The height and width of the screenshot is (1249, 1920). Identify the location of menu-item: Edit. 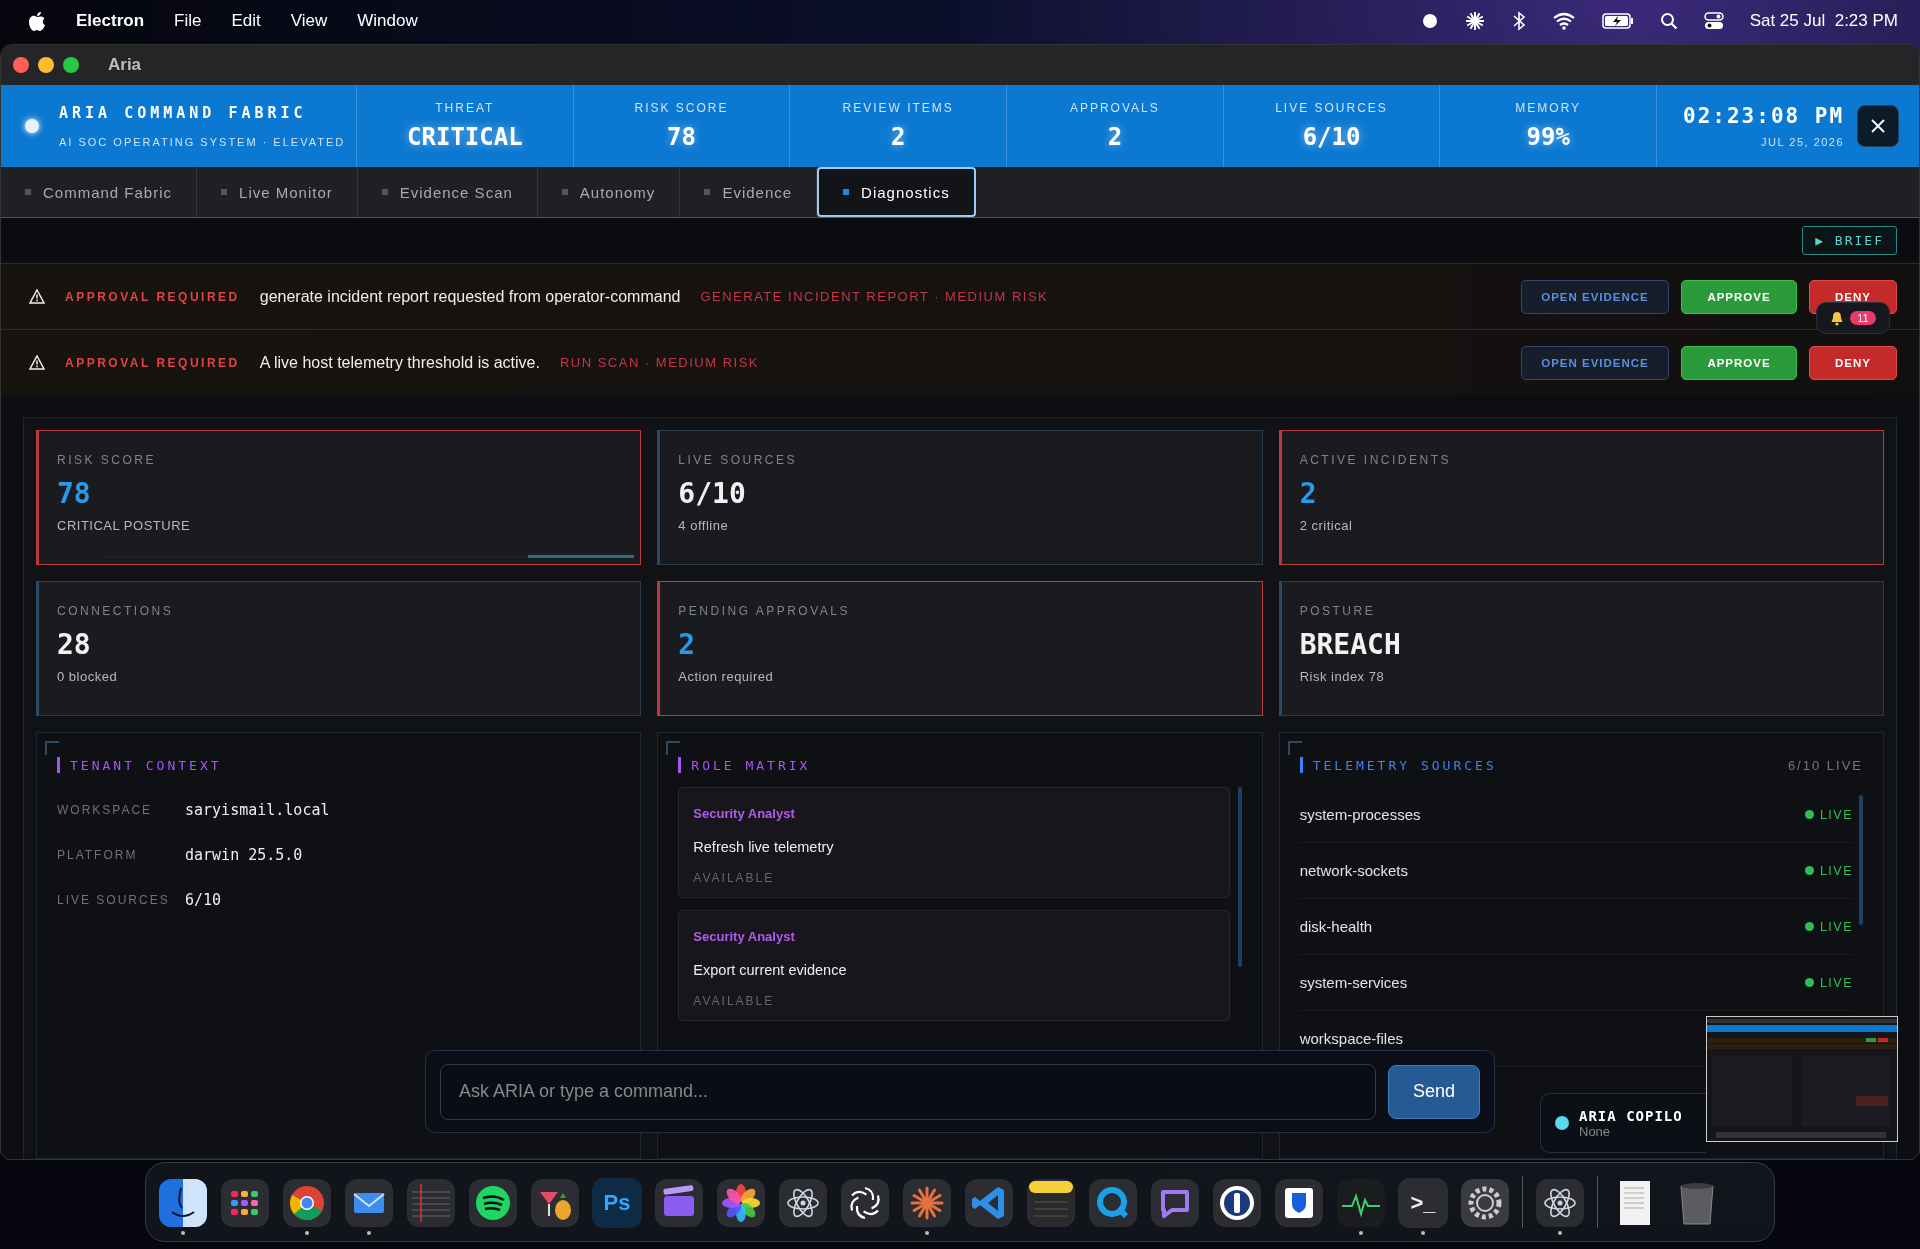
(246, 21).